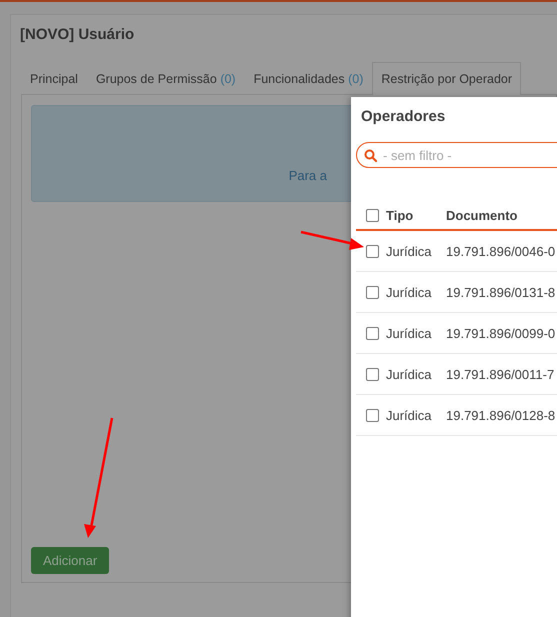 The width and height of the screenshot is (557, 617). Describe the element at coordinates (456, 155) in the screenshot. I see `search-field: - sem filtro -` at that location.